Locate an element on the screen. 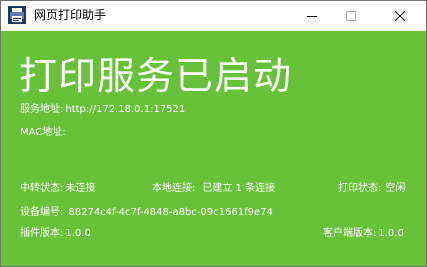 The width and height of the screenshot is (427, 267). plugin-version-value: 1.0.0 is located at coordinates (78, 233).